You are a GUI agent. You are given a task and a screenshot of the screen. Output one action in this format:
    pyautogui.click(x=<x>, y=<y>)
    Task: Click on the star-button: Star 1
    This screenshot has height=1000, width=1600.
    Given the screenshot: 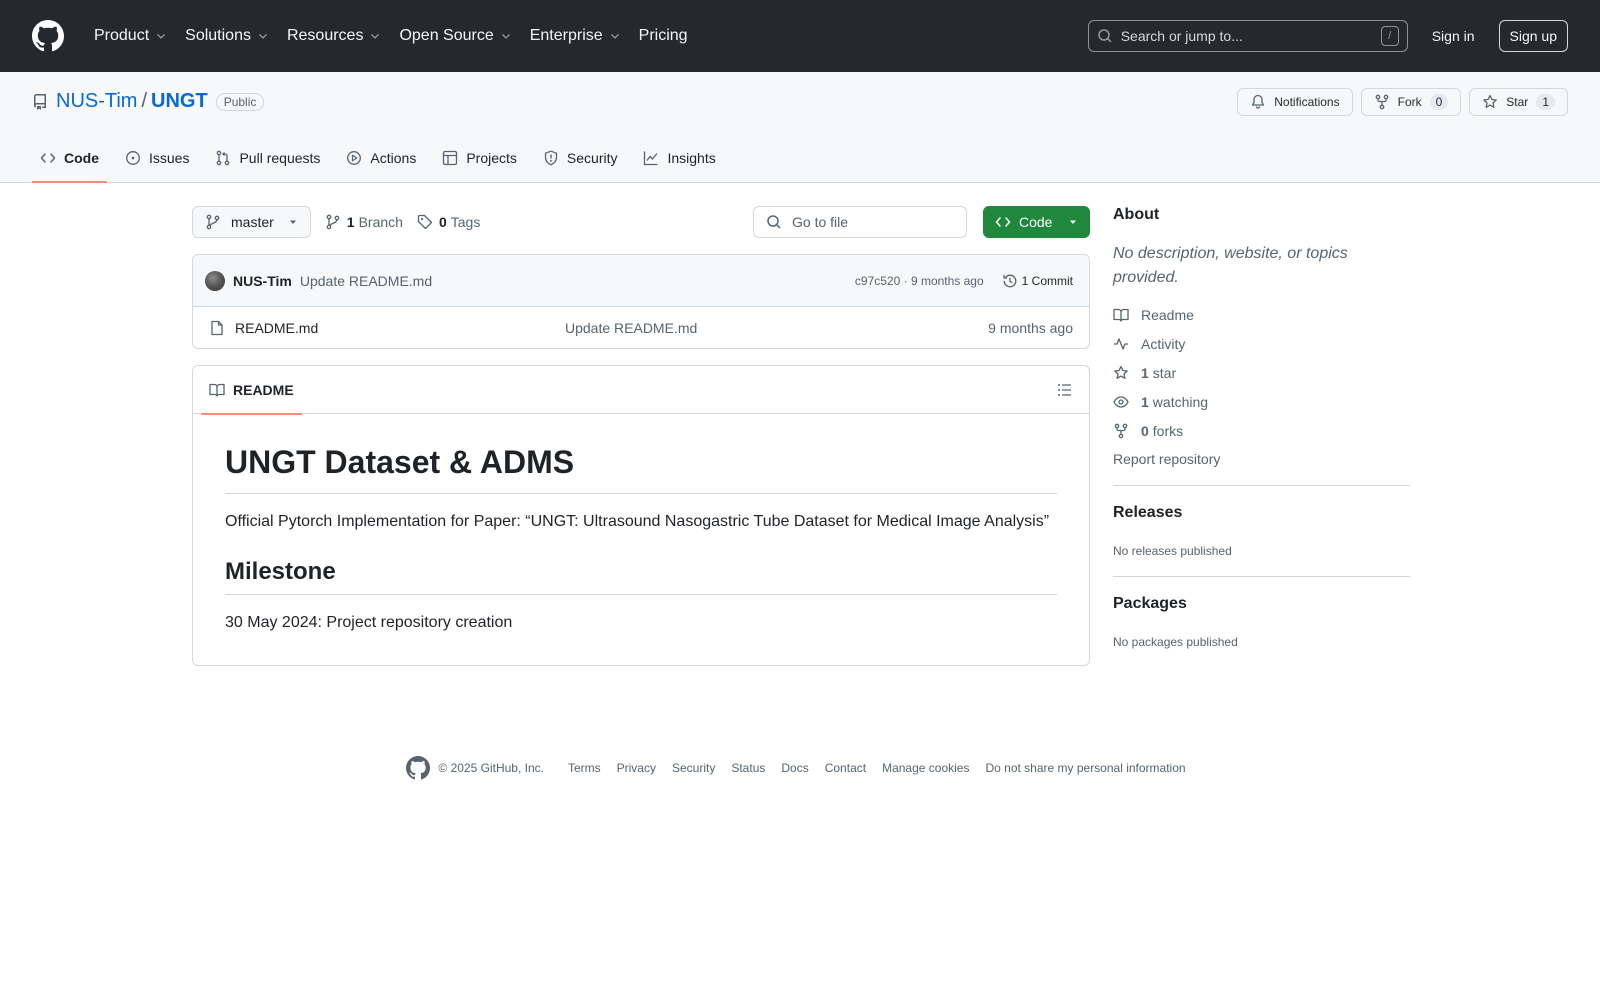 What is the action you would take?
    pyautogui.click(x=1518, y=102)
    